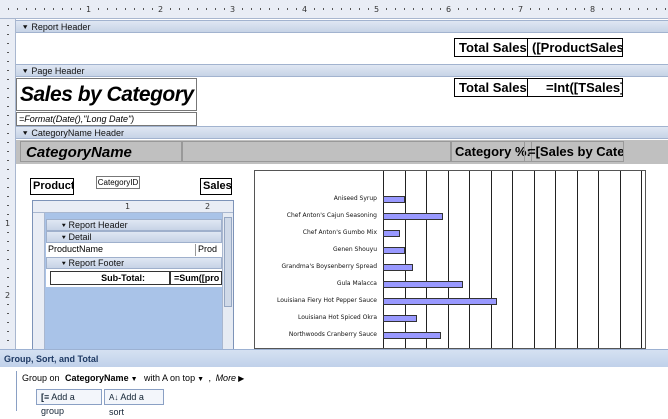 This screenshot has width=668, height=419. What do you see at coordinates (575, 47) in the screenshot?
I see `total-sales-value: ([ProductSales])` at bounding box center [575, 47].